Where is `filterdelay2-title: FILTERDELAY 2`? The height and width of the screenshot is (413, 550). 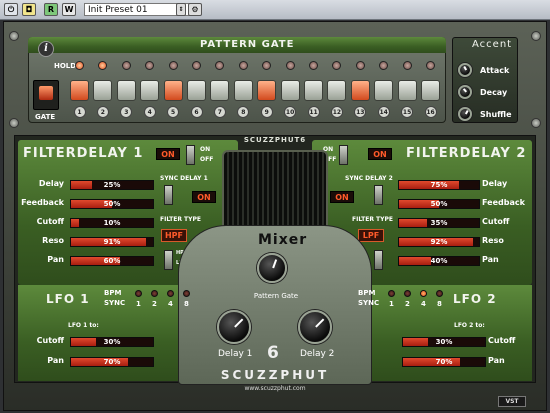
filterdelay2-title: FILTERDELAY 2 is located at coordinates (466, 153).